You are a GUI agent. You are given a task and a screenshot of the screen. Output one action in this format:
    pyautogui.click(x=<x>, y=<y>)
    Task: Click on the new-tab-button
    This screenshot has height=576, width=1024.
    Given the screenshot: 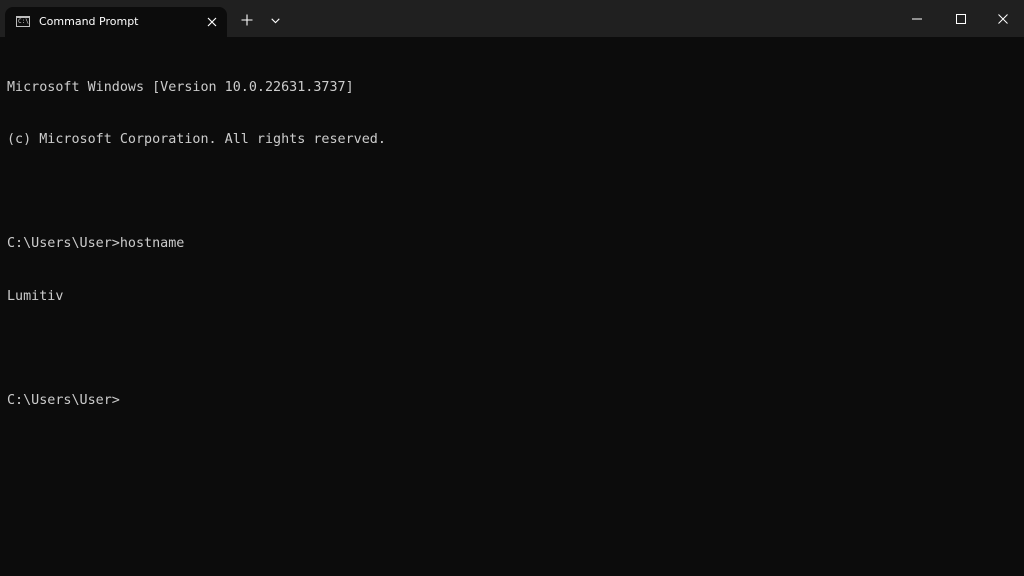 What is the action you would take?
    pyautogui.click(x=247, y=20)
    